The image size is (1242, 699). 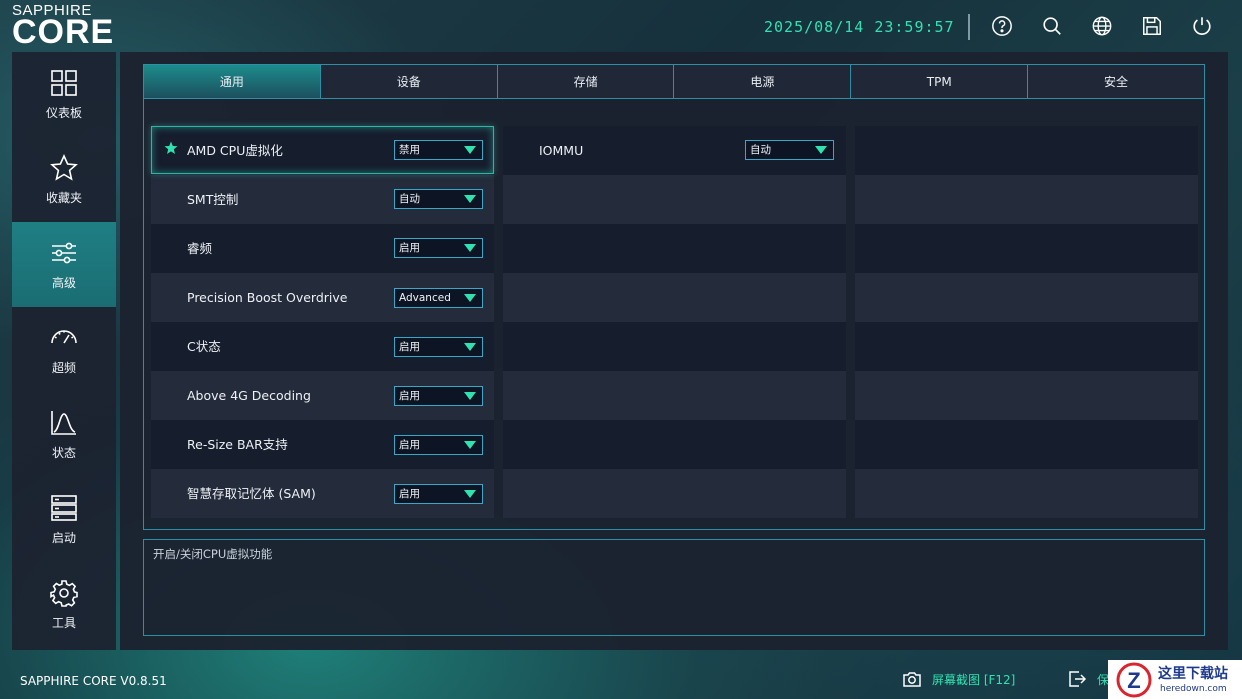 What do you see at coordinates (409, 150) in the screenshot?
I see `dropdown-value: 禁用` at bounding box center [409, 150].